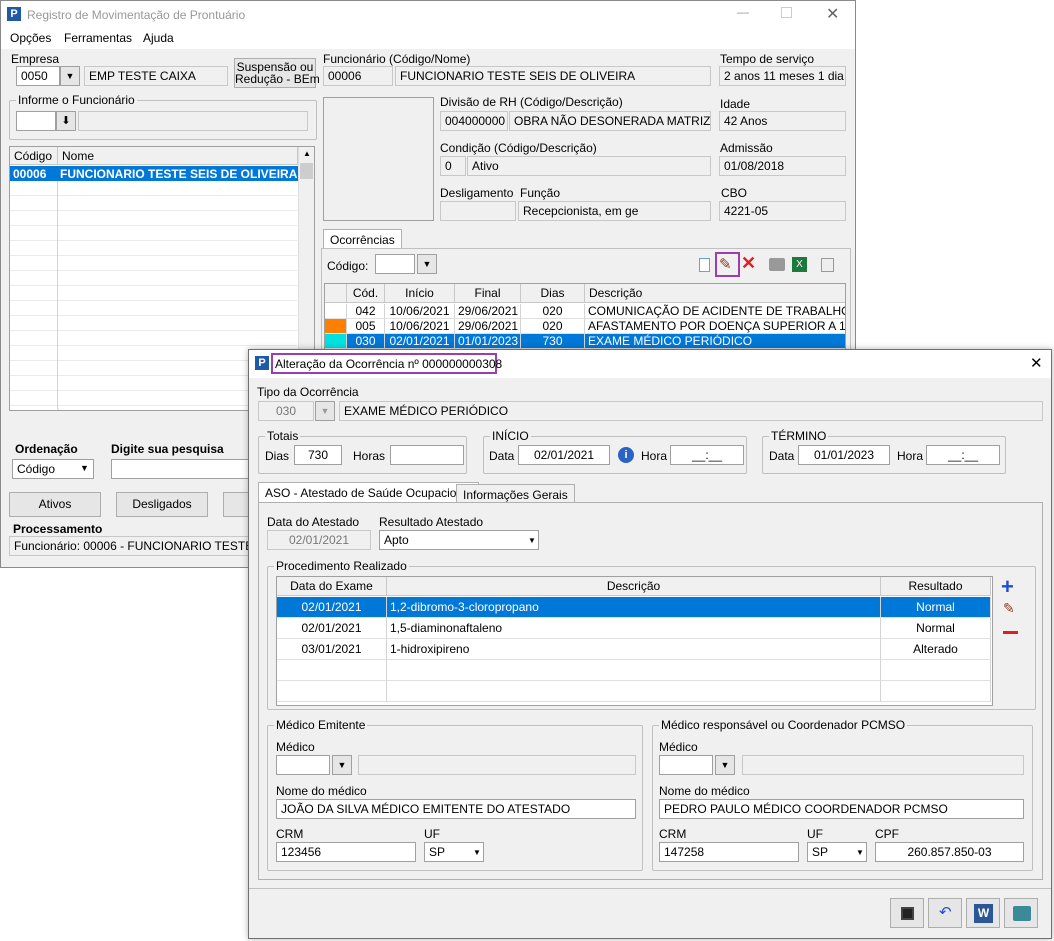 This screenshot has height=941, width=1054. What do you see at coordinates (841, 809) in the screenshot?
I see `resp-nome-field: PEDRO PAULO MÉDICO COORDENADOR PCMSO` at bounding box center [841, 809].